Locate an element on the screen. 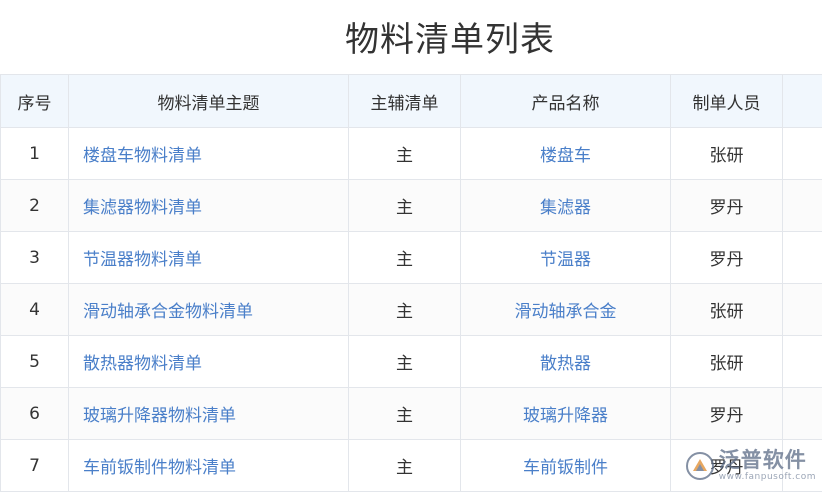 Image resolution: width=822 pixels, height=492 pixels. column-header-no: 序号 is located at coordinates (34, 101).